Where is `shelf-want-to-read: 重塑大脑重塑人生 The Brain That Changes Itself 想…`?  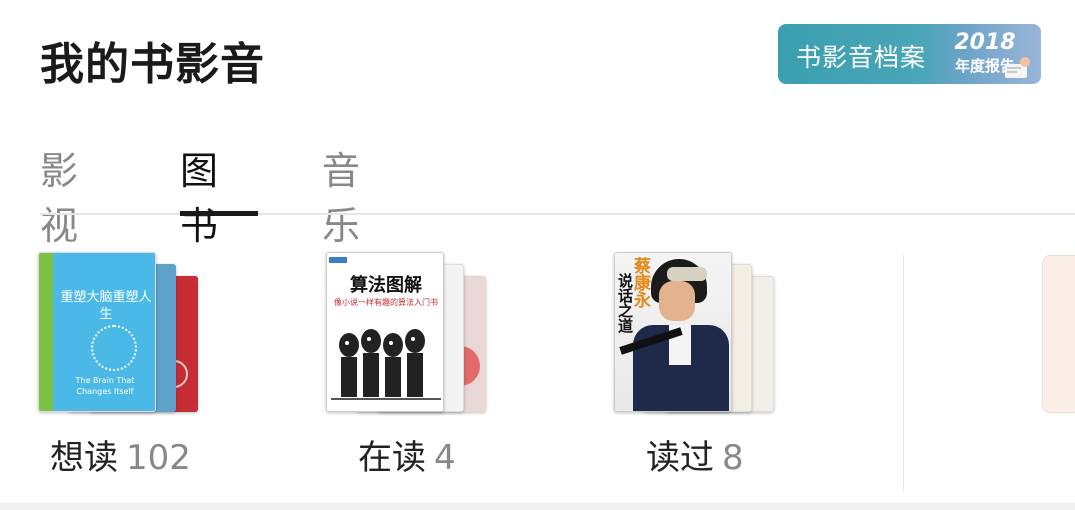 shelf-want-to-read: 重塑大脑重塑人生 The Brain That Changes Itself 想… is located at coordinates (118, 365).